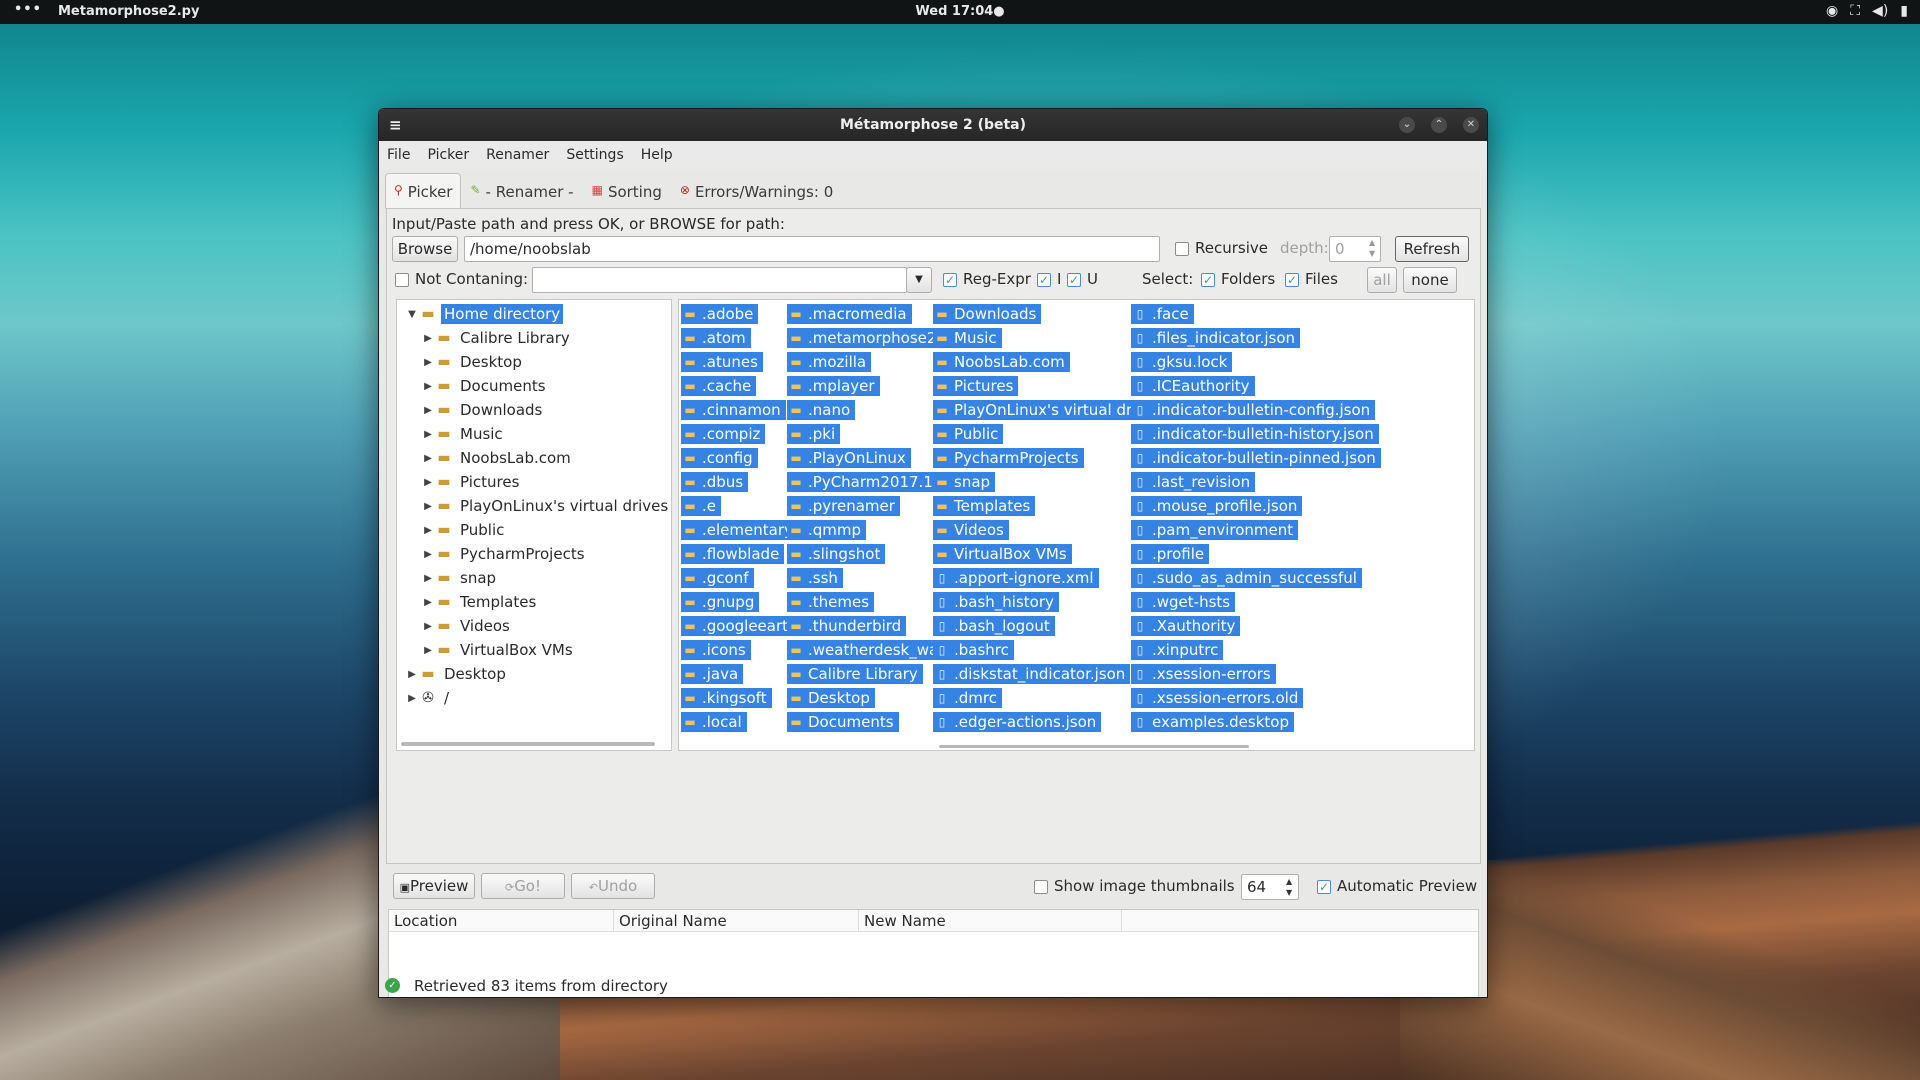 This screenshot has height=1080, width=1920. What do you see at coordinates (1904, 11) in the screenshot?
I see `battery-icon: ▮` at bounding box center [1904, 11].